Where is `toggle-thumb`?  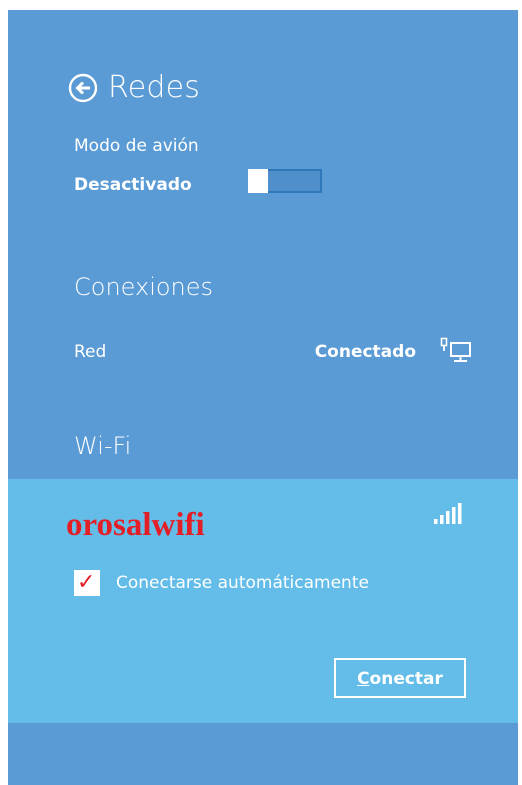
toggle-thumb is located at coordinates (258, 181).